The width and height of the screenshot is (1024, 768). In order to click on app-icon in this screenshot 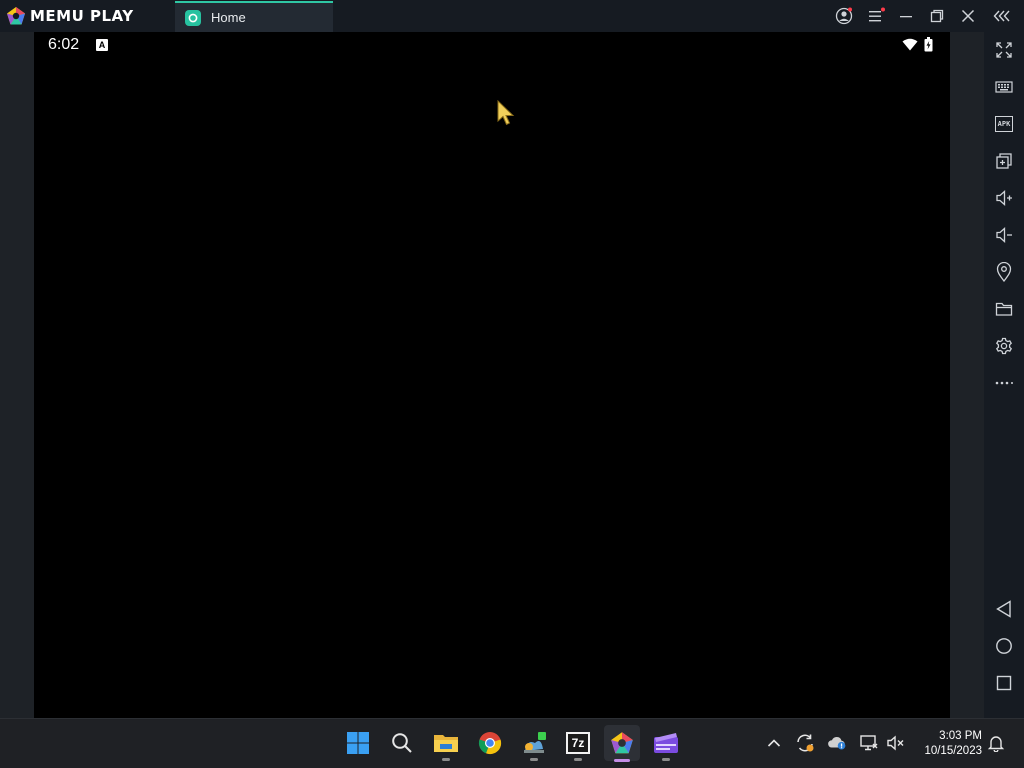, I will do `click(535, 742)`.